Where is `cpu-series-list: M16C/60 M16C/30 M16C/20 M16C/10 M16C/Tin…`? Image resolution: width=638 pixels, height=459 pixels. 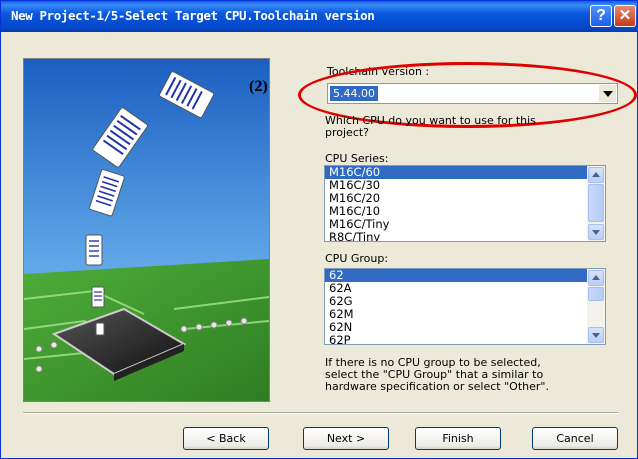
cpu-series-list: M16C/60 M16C/30 M16C/20 M16C/10 M16C/Tin… is located at coordinates (465, 203).